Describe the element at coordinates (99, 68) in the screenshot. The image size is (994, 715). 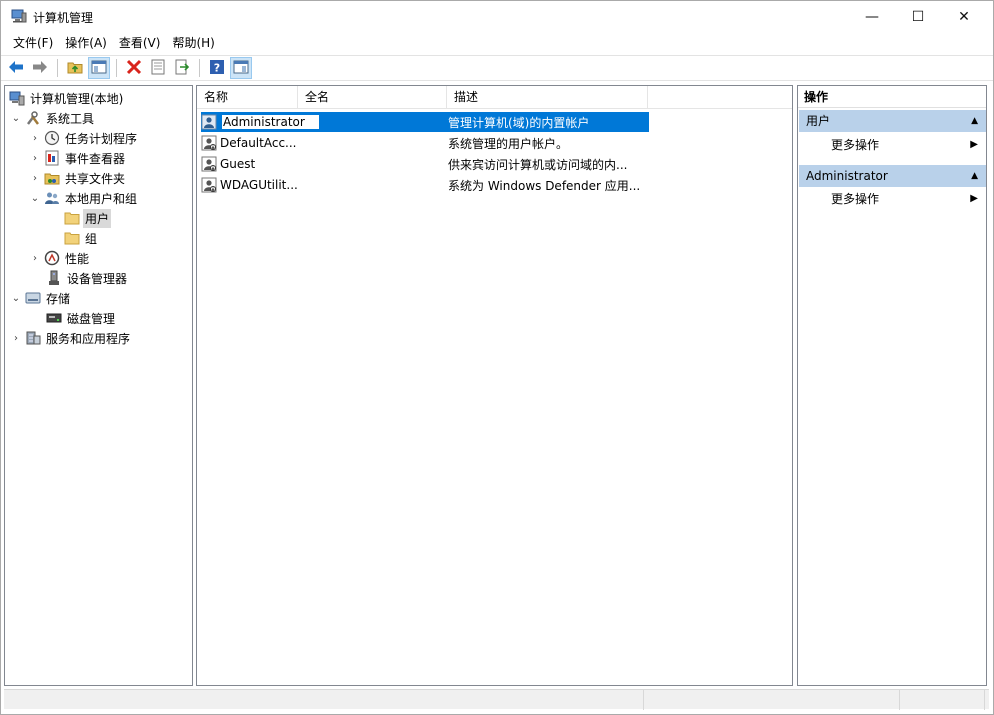
I see `show-hide-tree-button` at that location.